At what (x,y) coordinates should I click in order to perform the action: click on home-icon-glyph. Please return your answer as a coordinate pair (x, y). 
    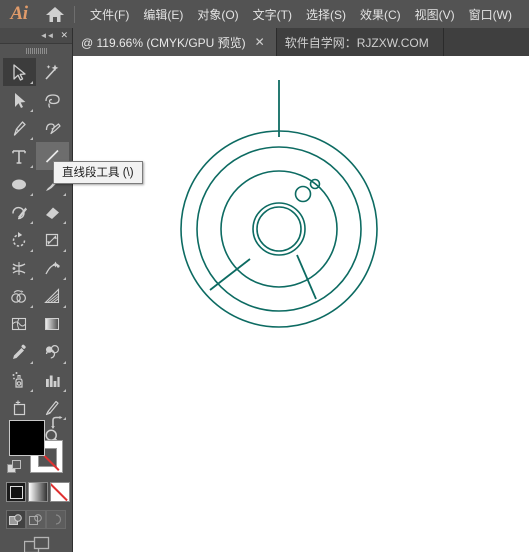
    Looking at the image, I should click on (55, 14).